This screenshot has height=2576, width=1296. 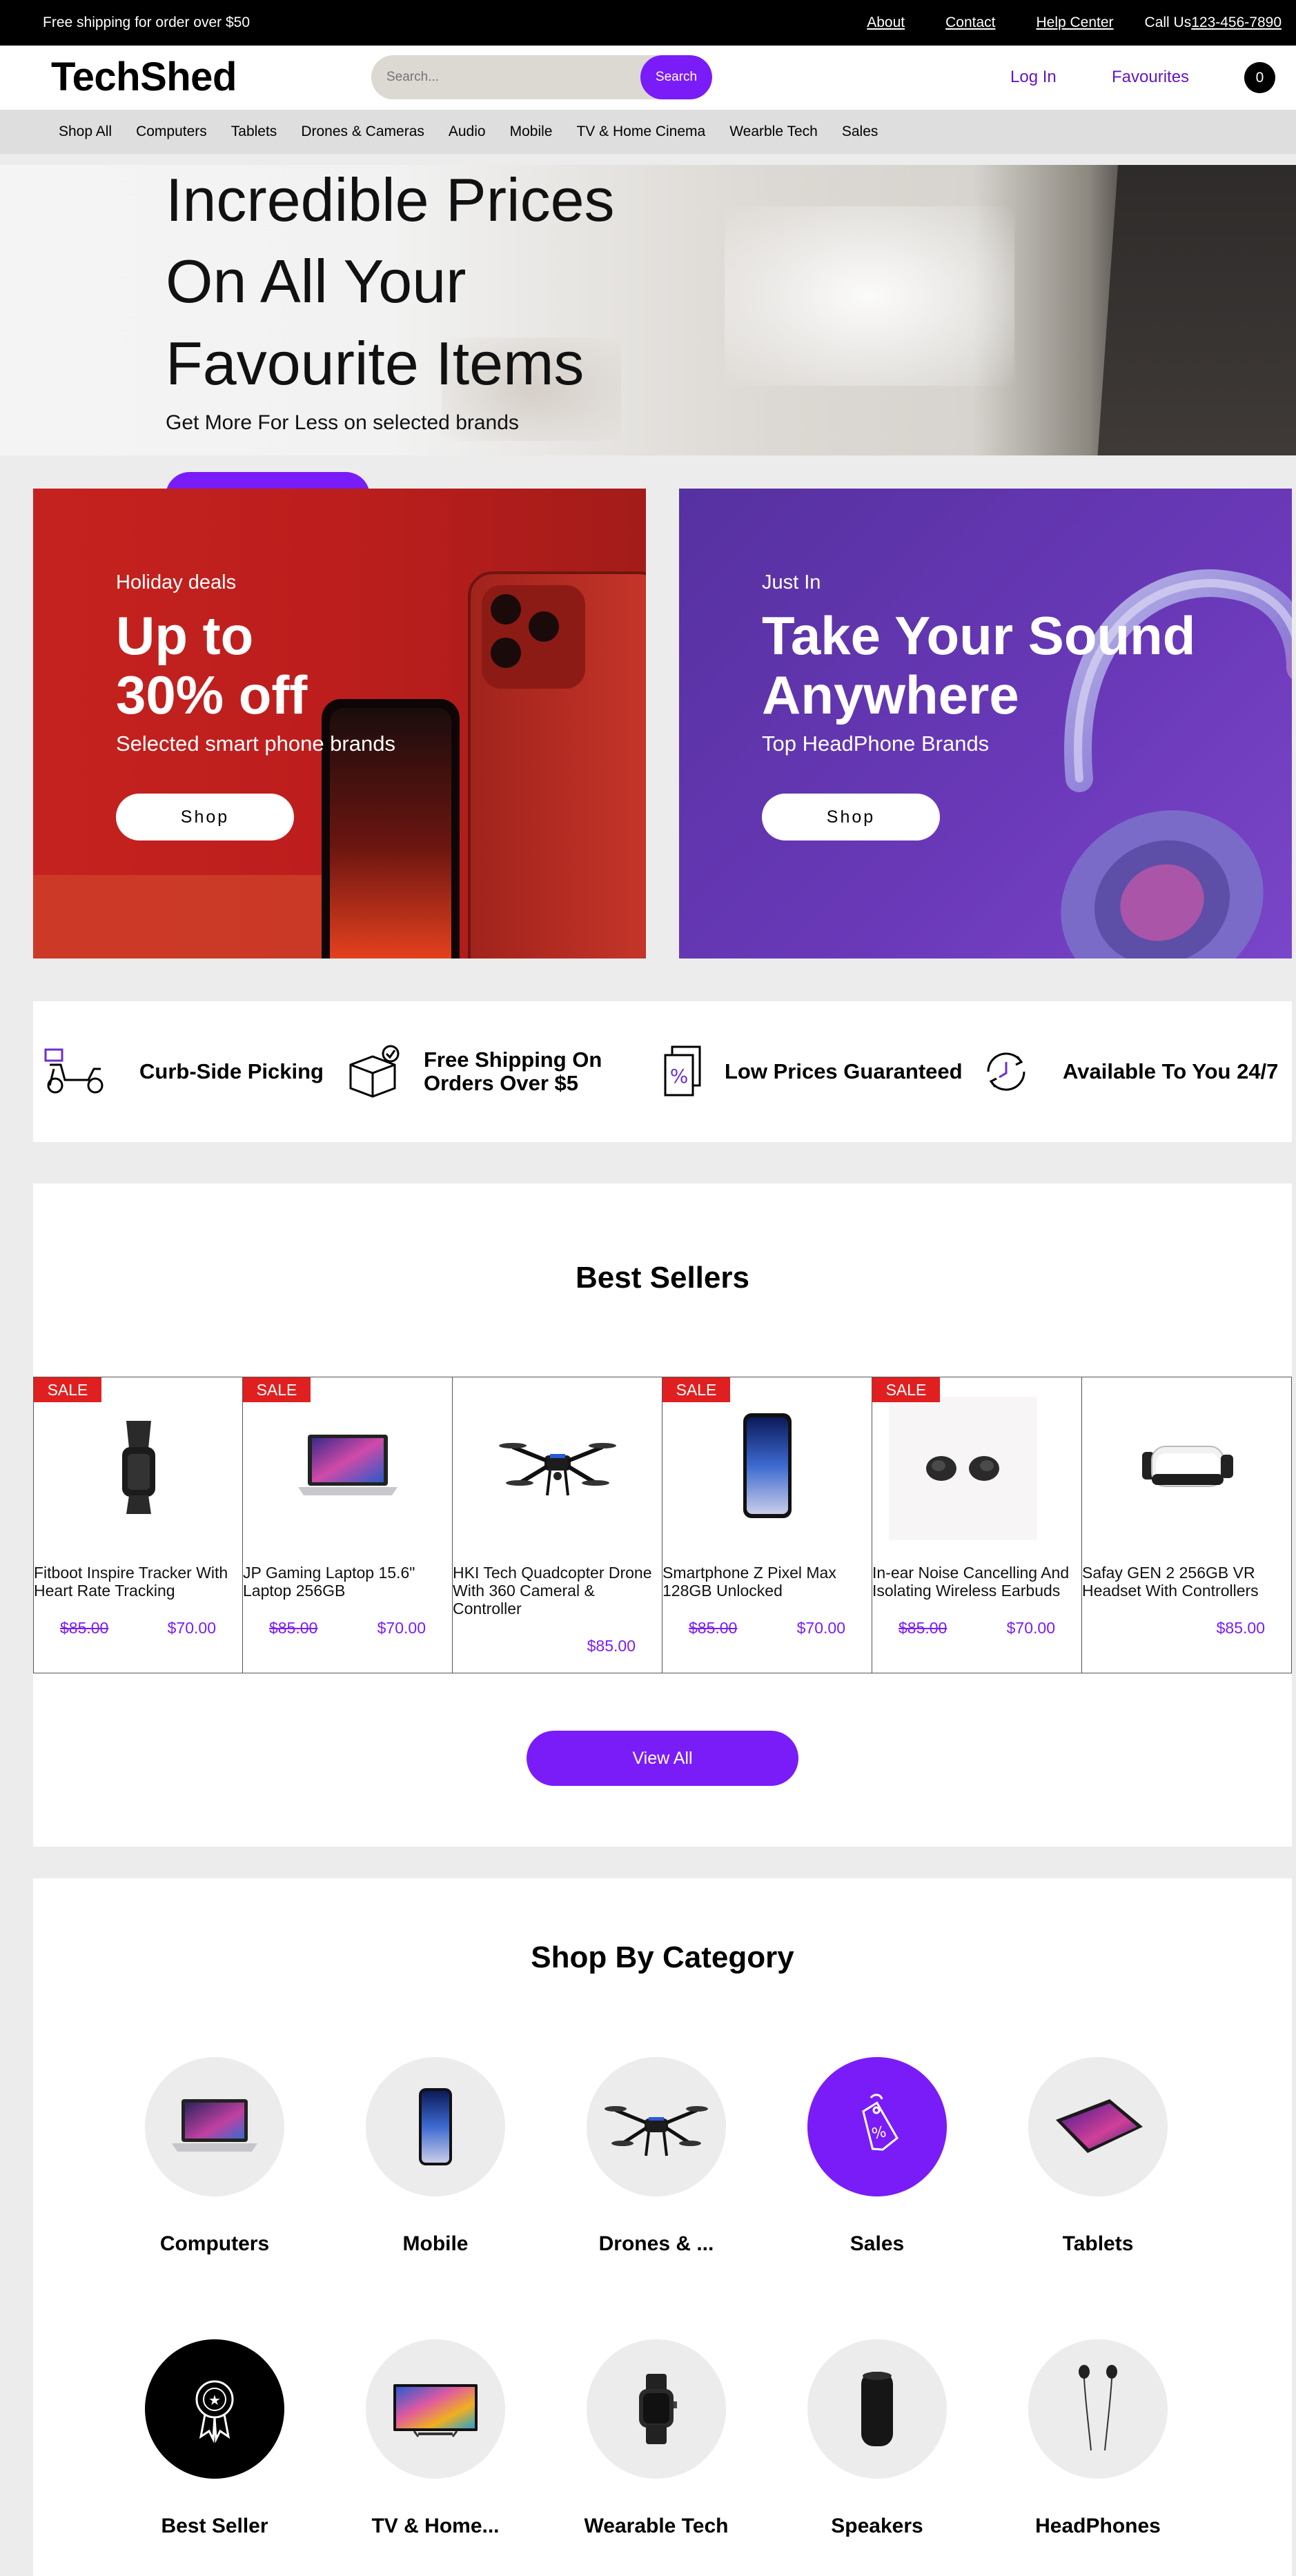 What do you see at coordinates (766, 1582) in the screenshot?
I see `product-name: Smartphone Z Pixel Max 128GB Unlocked` at bounding box center [766, 1582].